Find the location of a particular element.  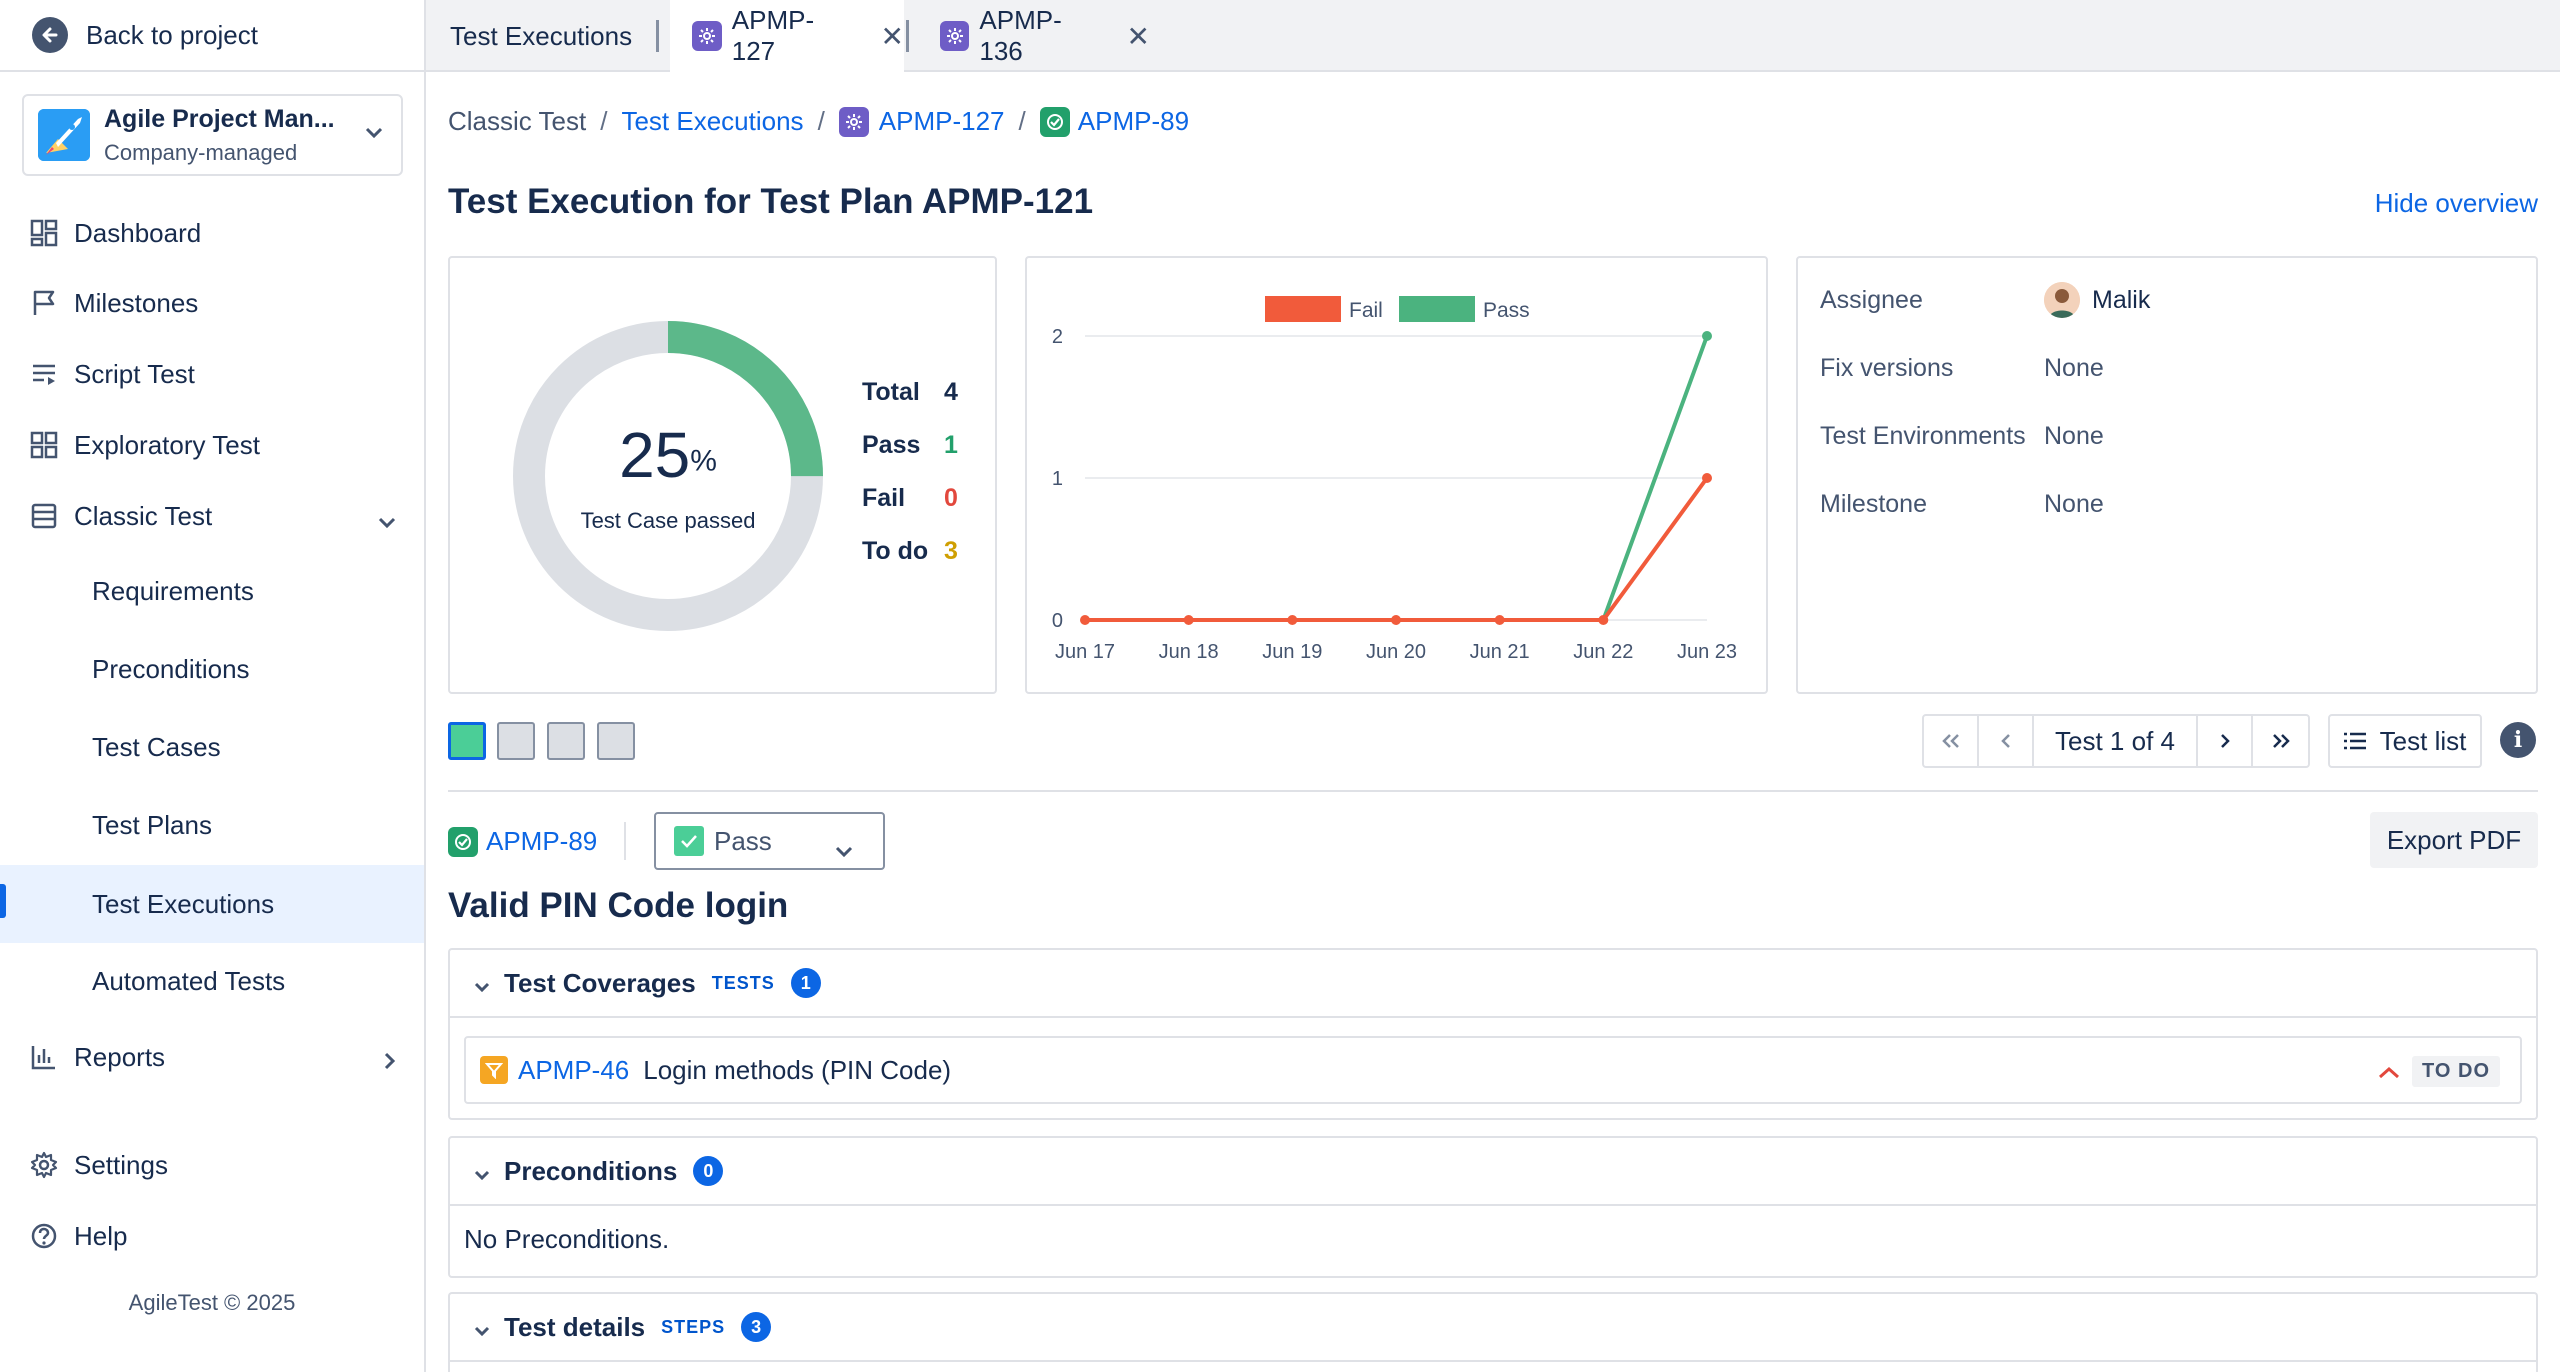

breadcrumb-test-executions: Test Executions is located at coordinates (712, 121).